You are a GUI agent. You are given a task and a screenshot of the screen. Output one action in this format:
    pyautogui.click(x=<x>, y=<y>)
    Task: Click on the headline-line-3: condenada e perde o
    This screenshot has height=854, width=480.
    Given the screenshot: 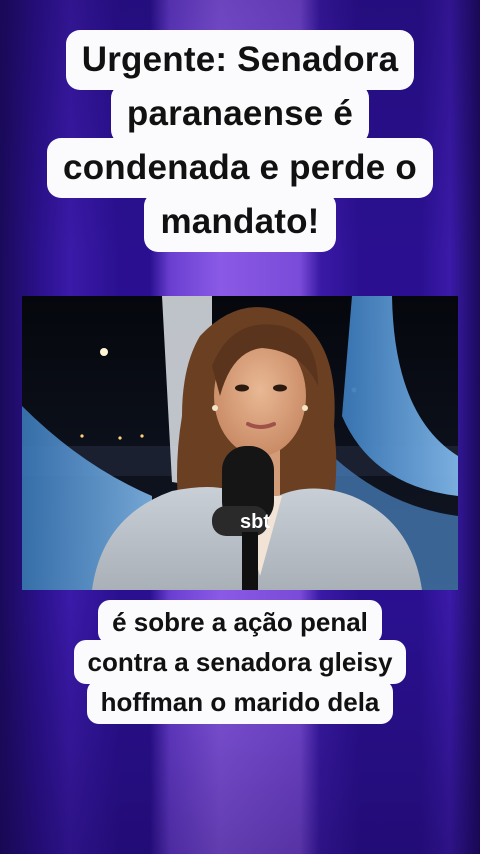 What is the action you would take?
    pyautogui.click(x=240, y=168)
    